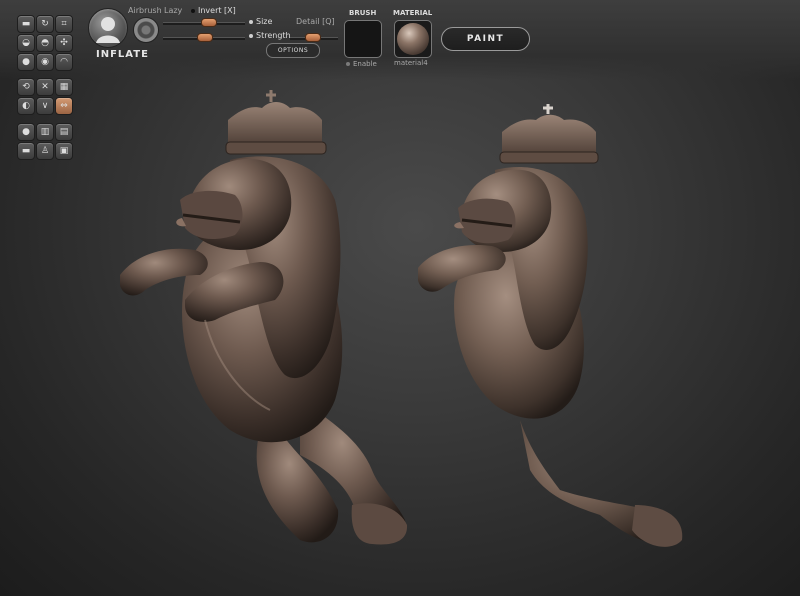 The width and height of the screenshot is (800, 596). Describe the element at coordinates (145, 10) in the screenshot. I see `airbrush-label: Airbrush` at that location.